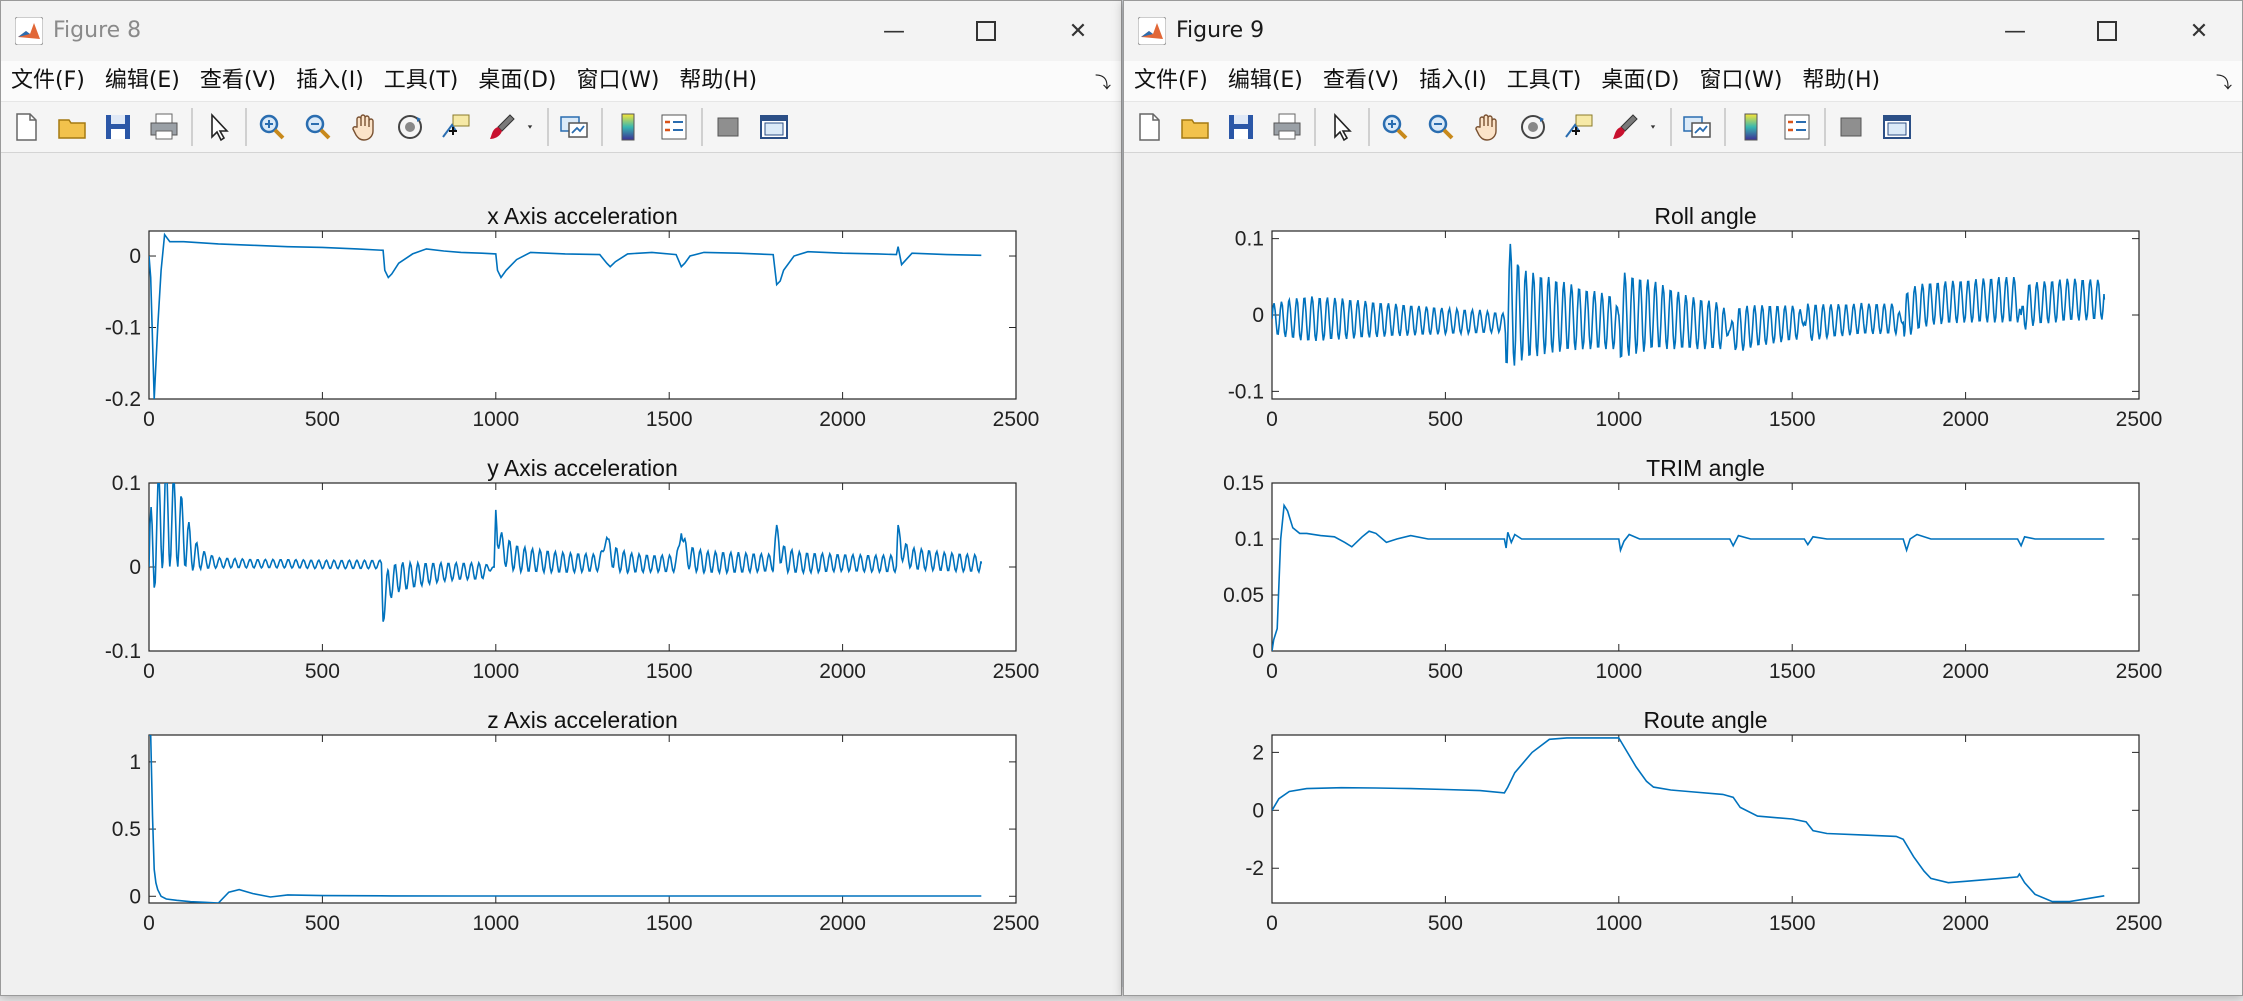 This screenshot has width=2243, height=1001. What do you see at coordinates (123, 399) in the screenshot?
I see `y-tick-label: -0.2` at bounding box center [123, 399].